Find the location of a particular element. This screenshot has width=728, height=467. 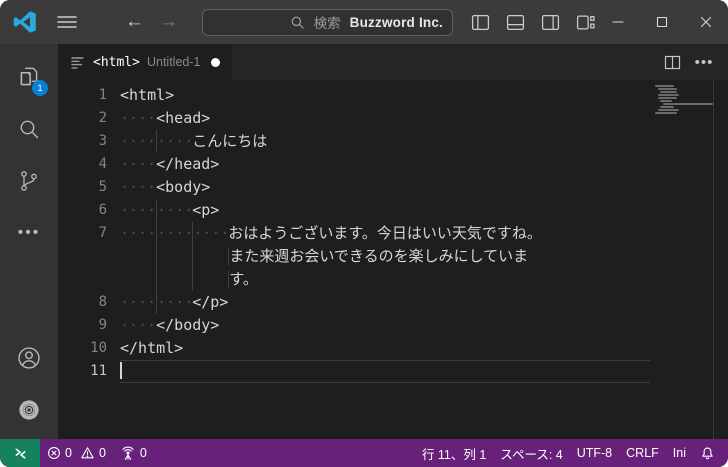

line-number: 3 is located at coordinates (102, 141).